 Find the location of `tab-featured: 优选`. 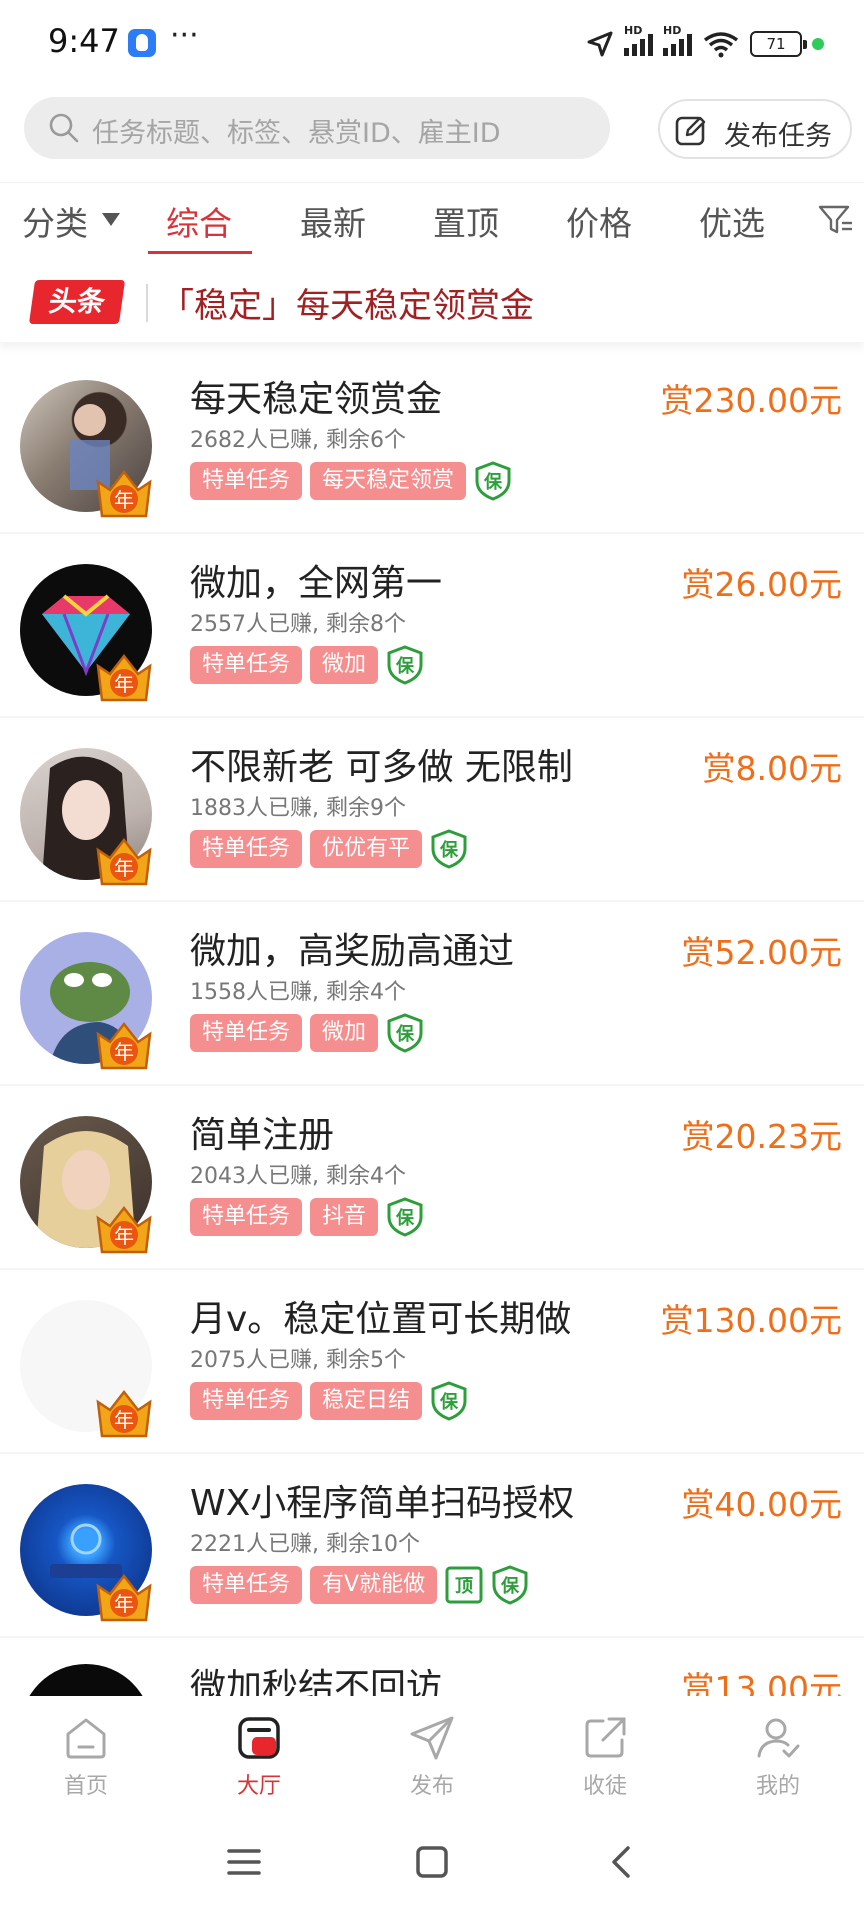

tab-featured: 优选 is located at coordinates (732, 221).